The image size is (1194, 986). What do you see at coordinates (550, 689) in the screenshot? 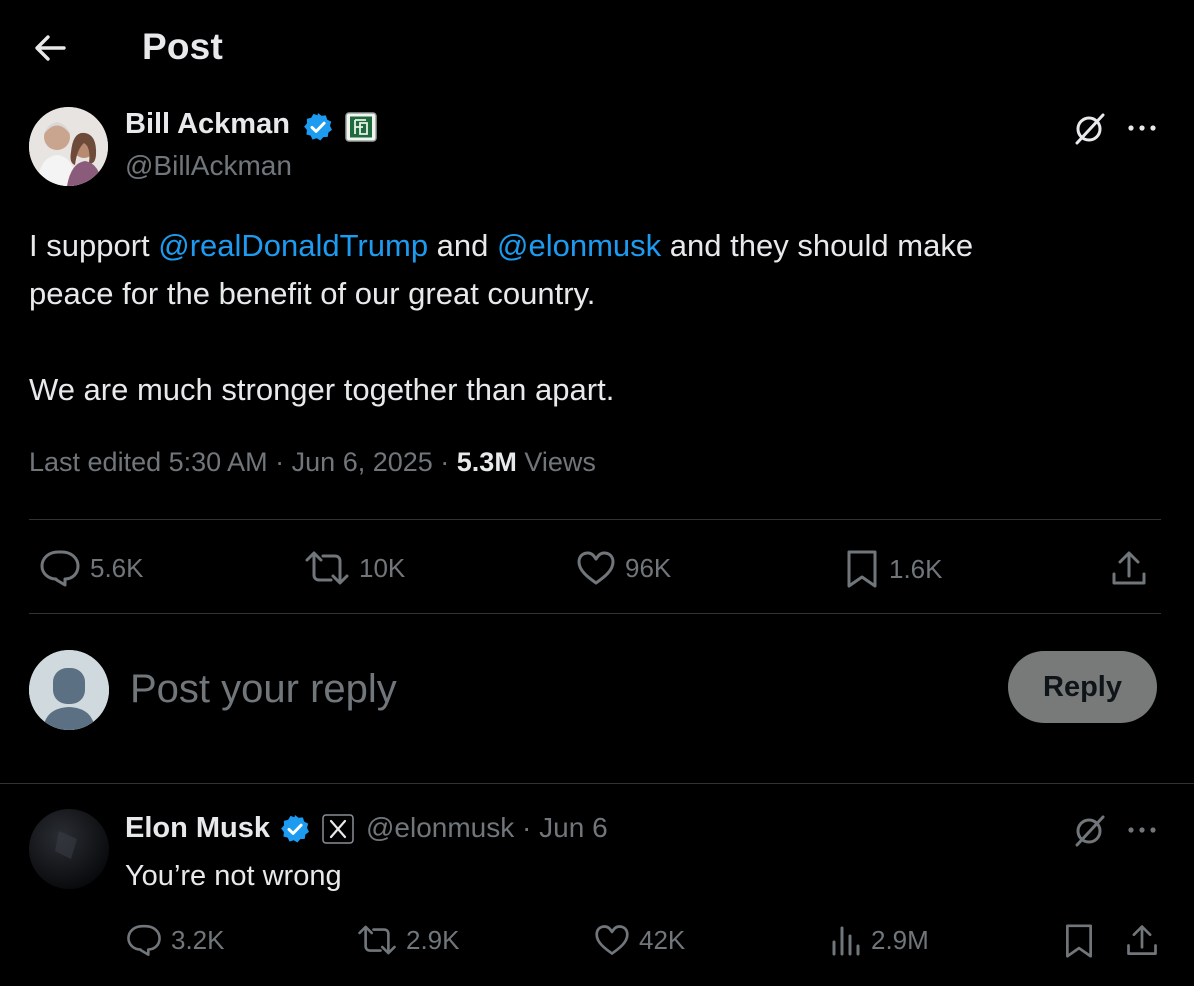
I see `reply-input` at bounding box center [550, 689].